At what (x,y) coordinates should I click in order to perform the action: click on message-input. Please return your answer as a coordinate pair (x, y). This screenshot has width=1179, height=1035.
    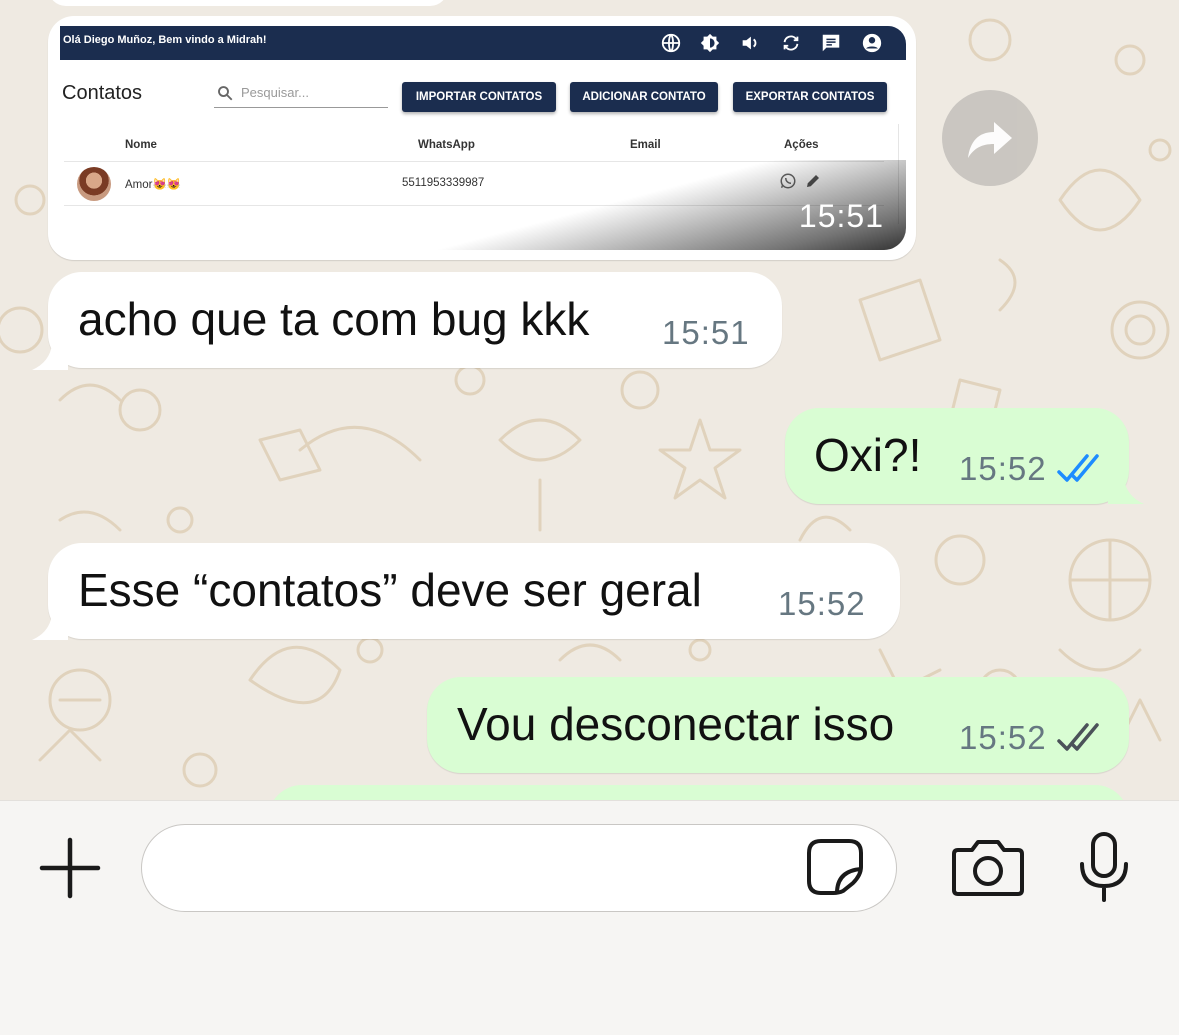
    Looking at the image, I should click on (519, 868).